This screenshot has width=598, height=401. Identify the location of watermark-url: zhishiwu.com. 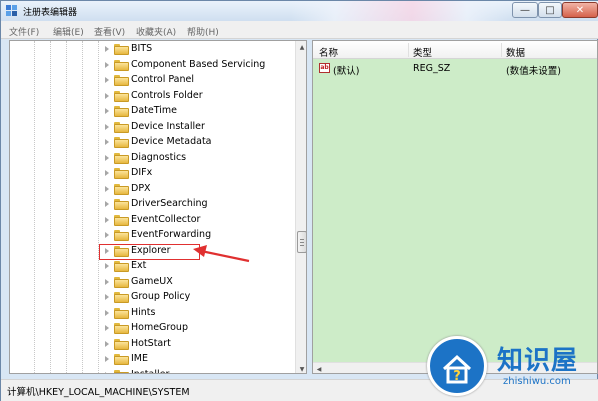
(537, 381).